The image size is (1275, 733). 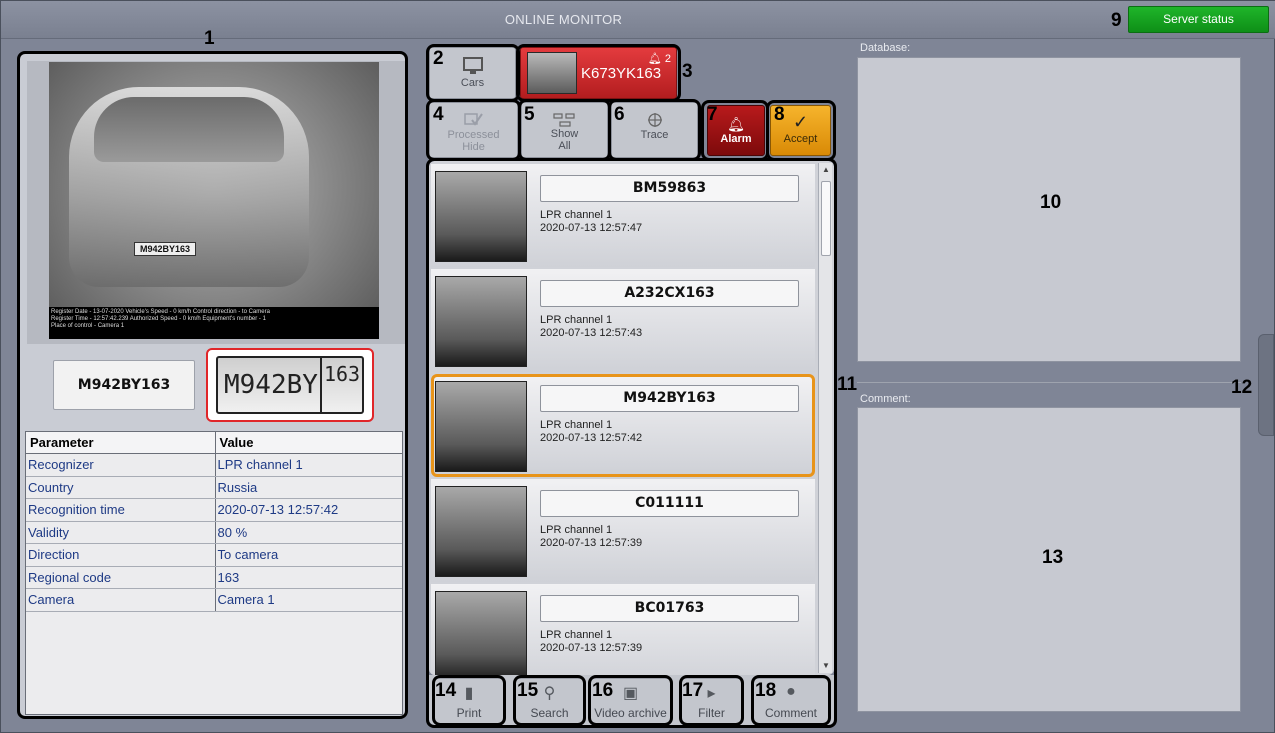 What do you see at coordinates (88, 326) in the screenshot?
I see `overlay-line: Place of control - Camera 1` at bounding box center [88, 326].